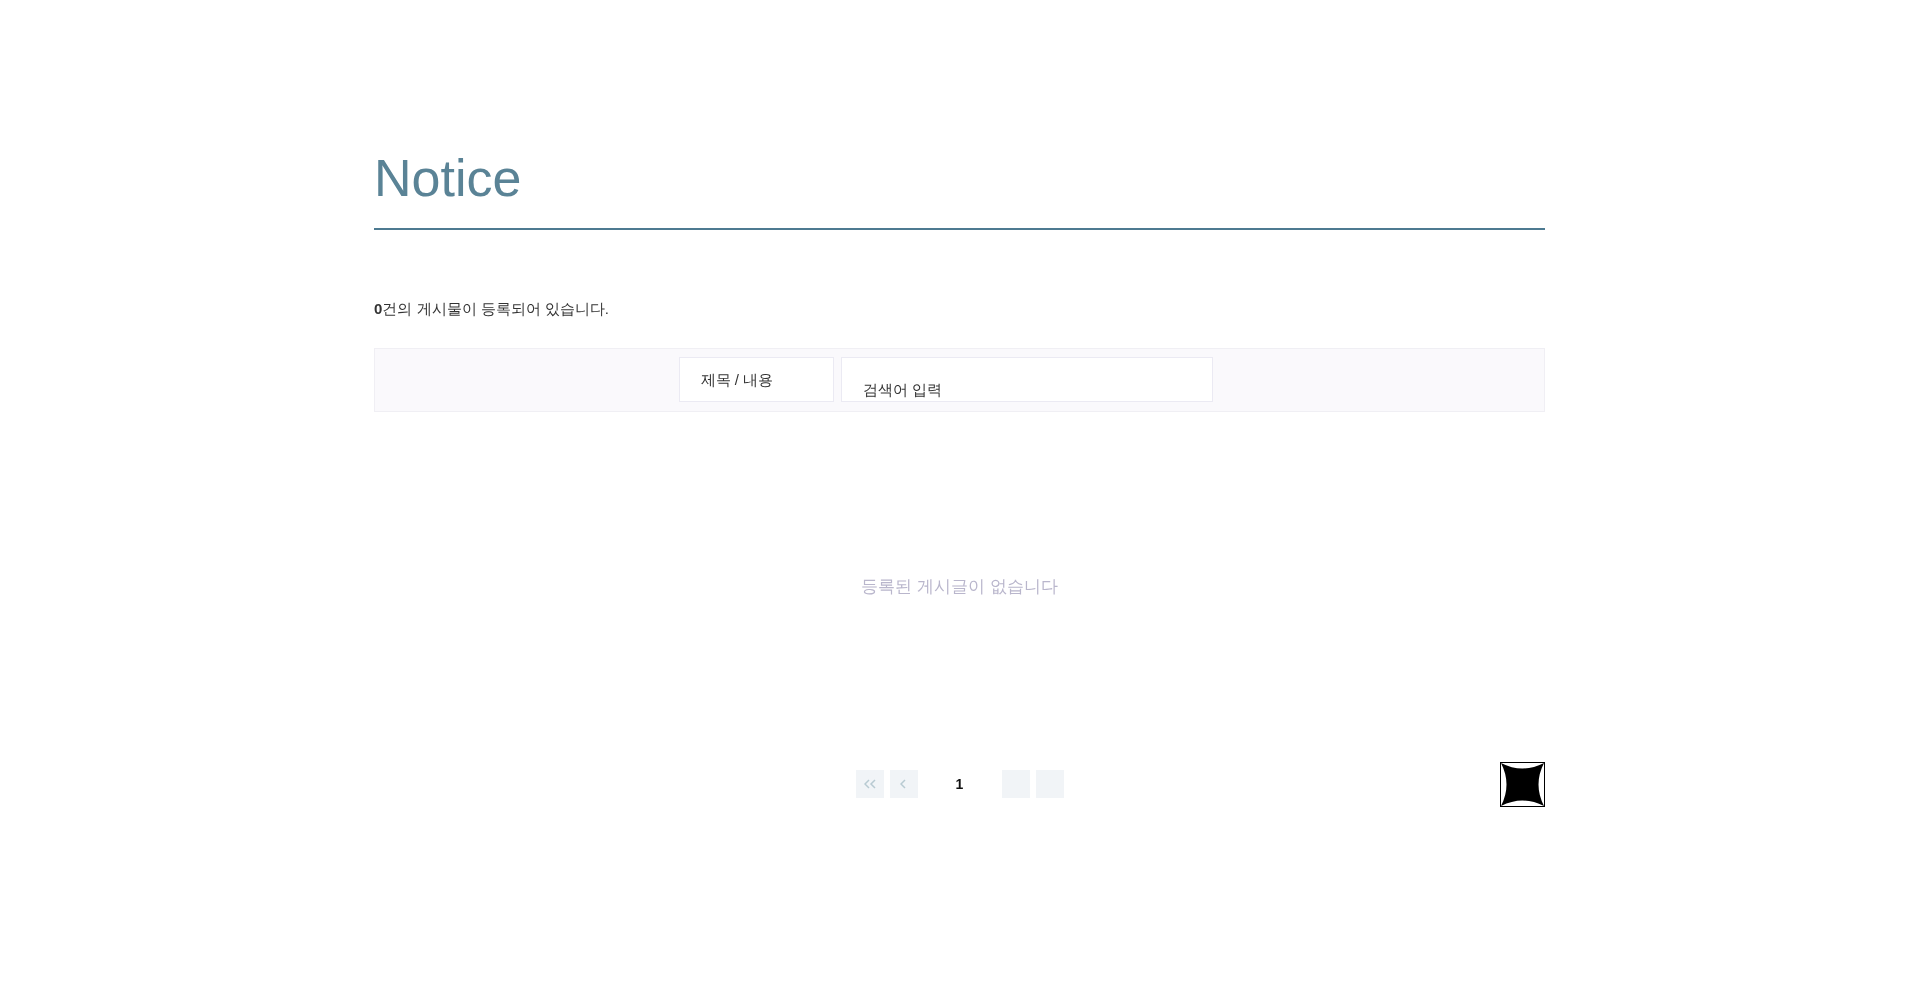  What do you see at coordinates (756, 379) in the screenshot?
I see `category-select: 제목 / 내용` at bounding box center [756, 379].